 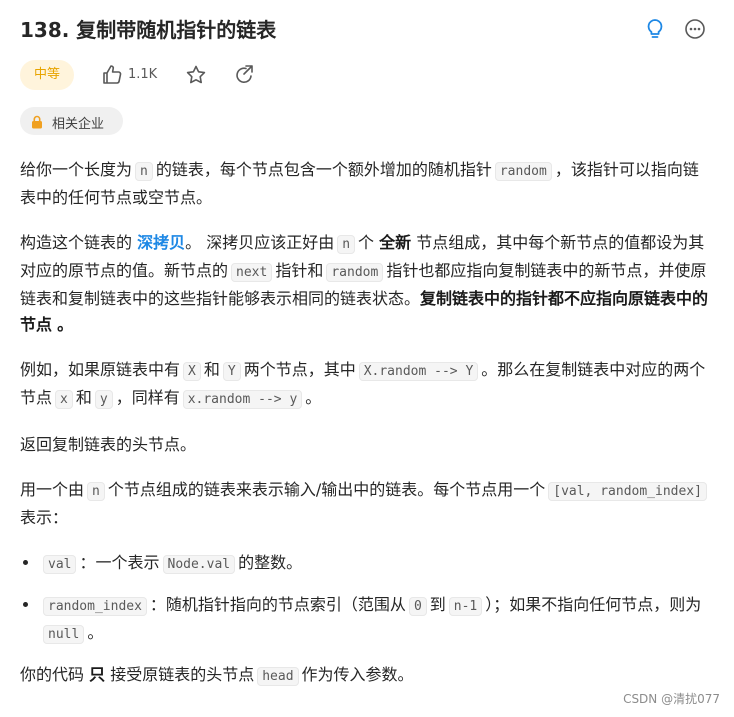 I want to click on text-run: 的链表，每个节点包含一个额外增加的随机指针, so click(x=323, y=169).